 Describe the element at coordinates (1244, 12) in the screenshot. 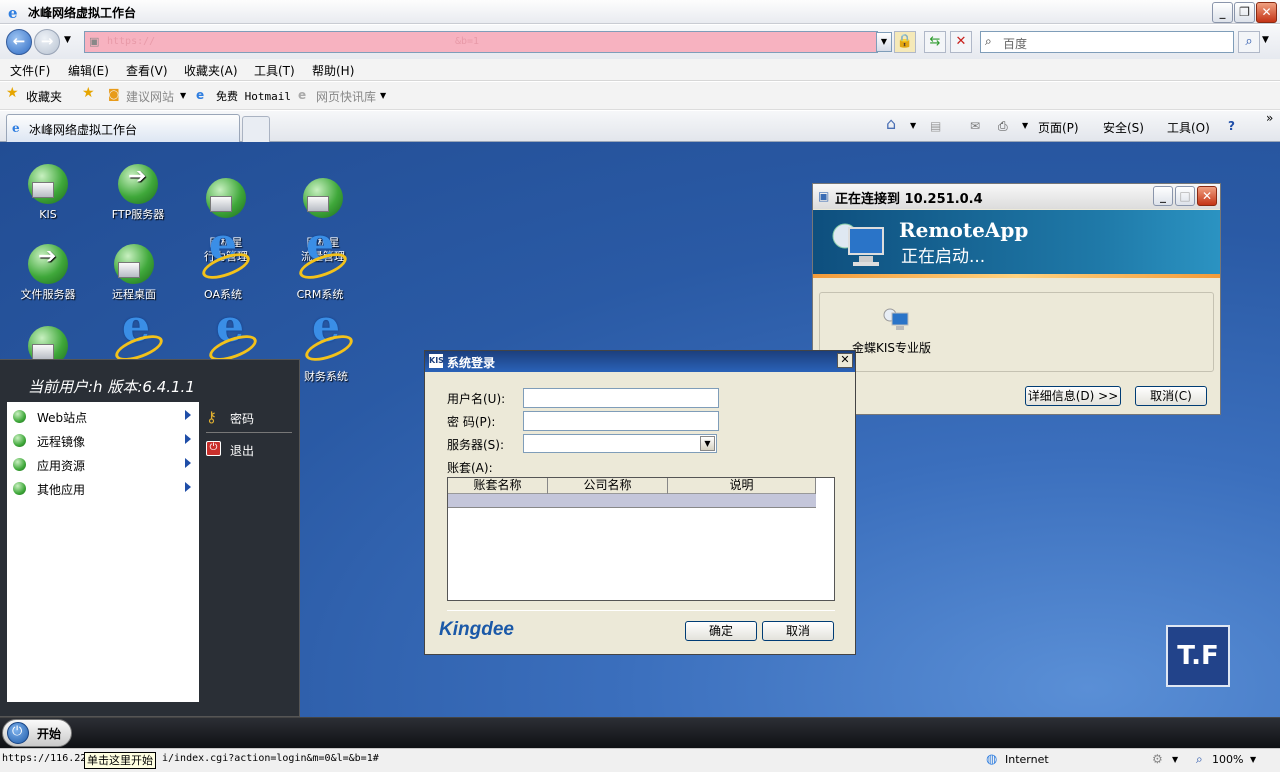

I see `maximize-button: ❐` at that location.